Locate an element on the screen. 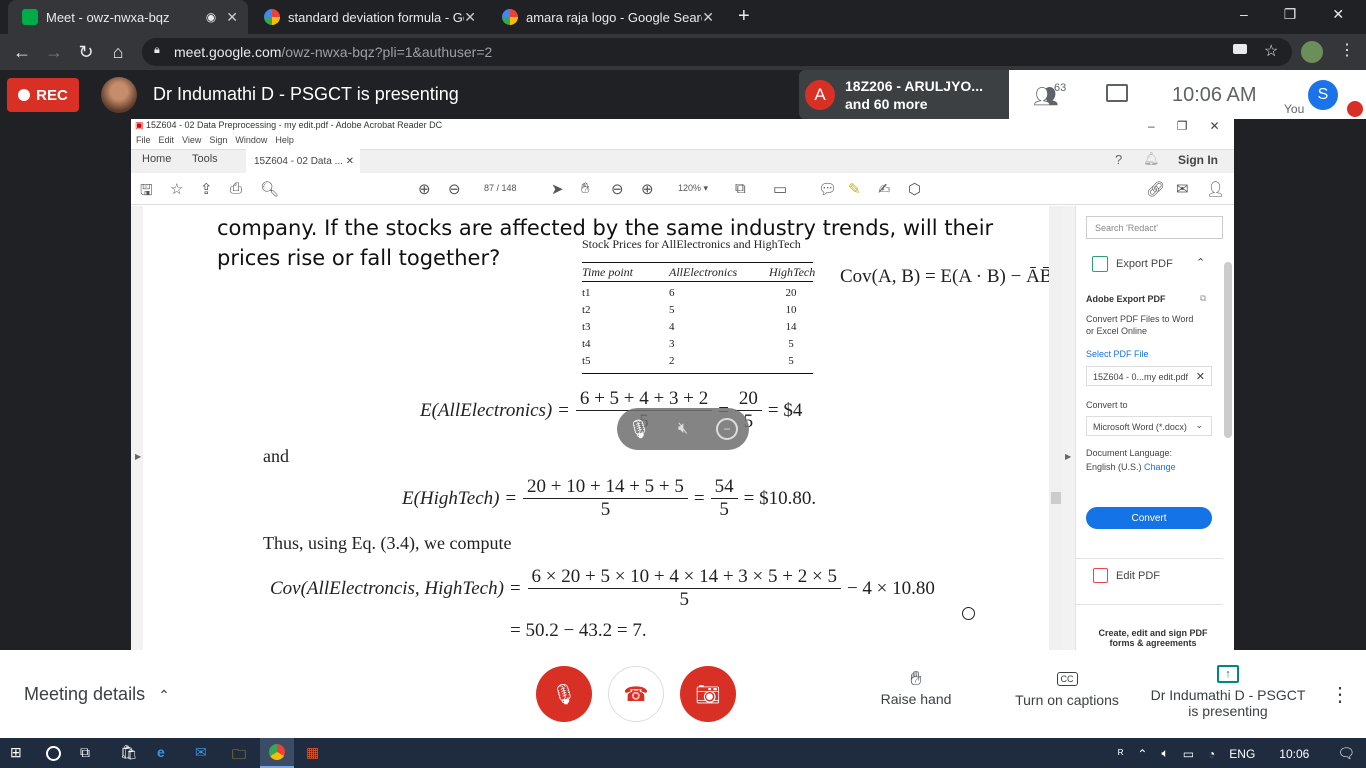 Image resolution: width=1366 pixels, height=768 pixels. edit-pdf-tool: Edit PDF is located at coordinates (1138, 576).